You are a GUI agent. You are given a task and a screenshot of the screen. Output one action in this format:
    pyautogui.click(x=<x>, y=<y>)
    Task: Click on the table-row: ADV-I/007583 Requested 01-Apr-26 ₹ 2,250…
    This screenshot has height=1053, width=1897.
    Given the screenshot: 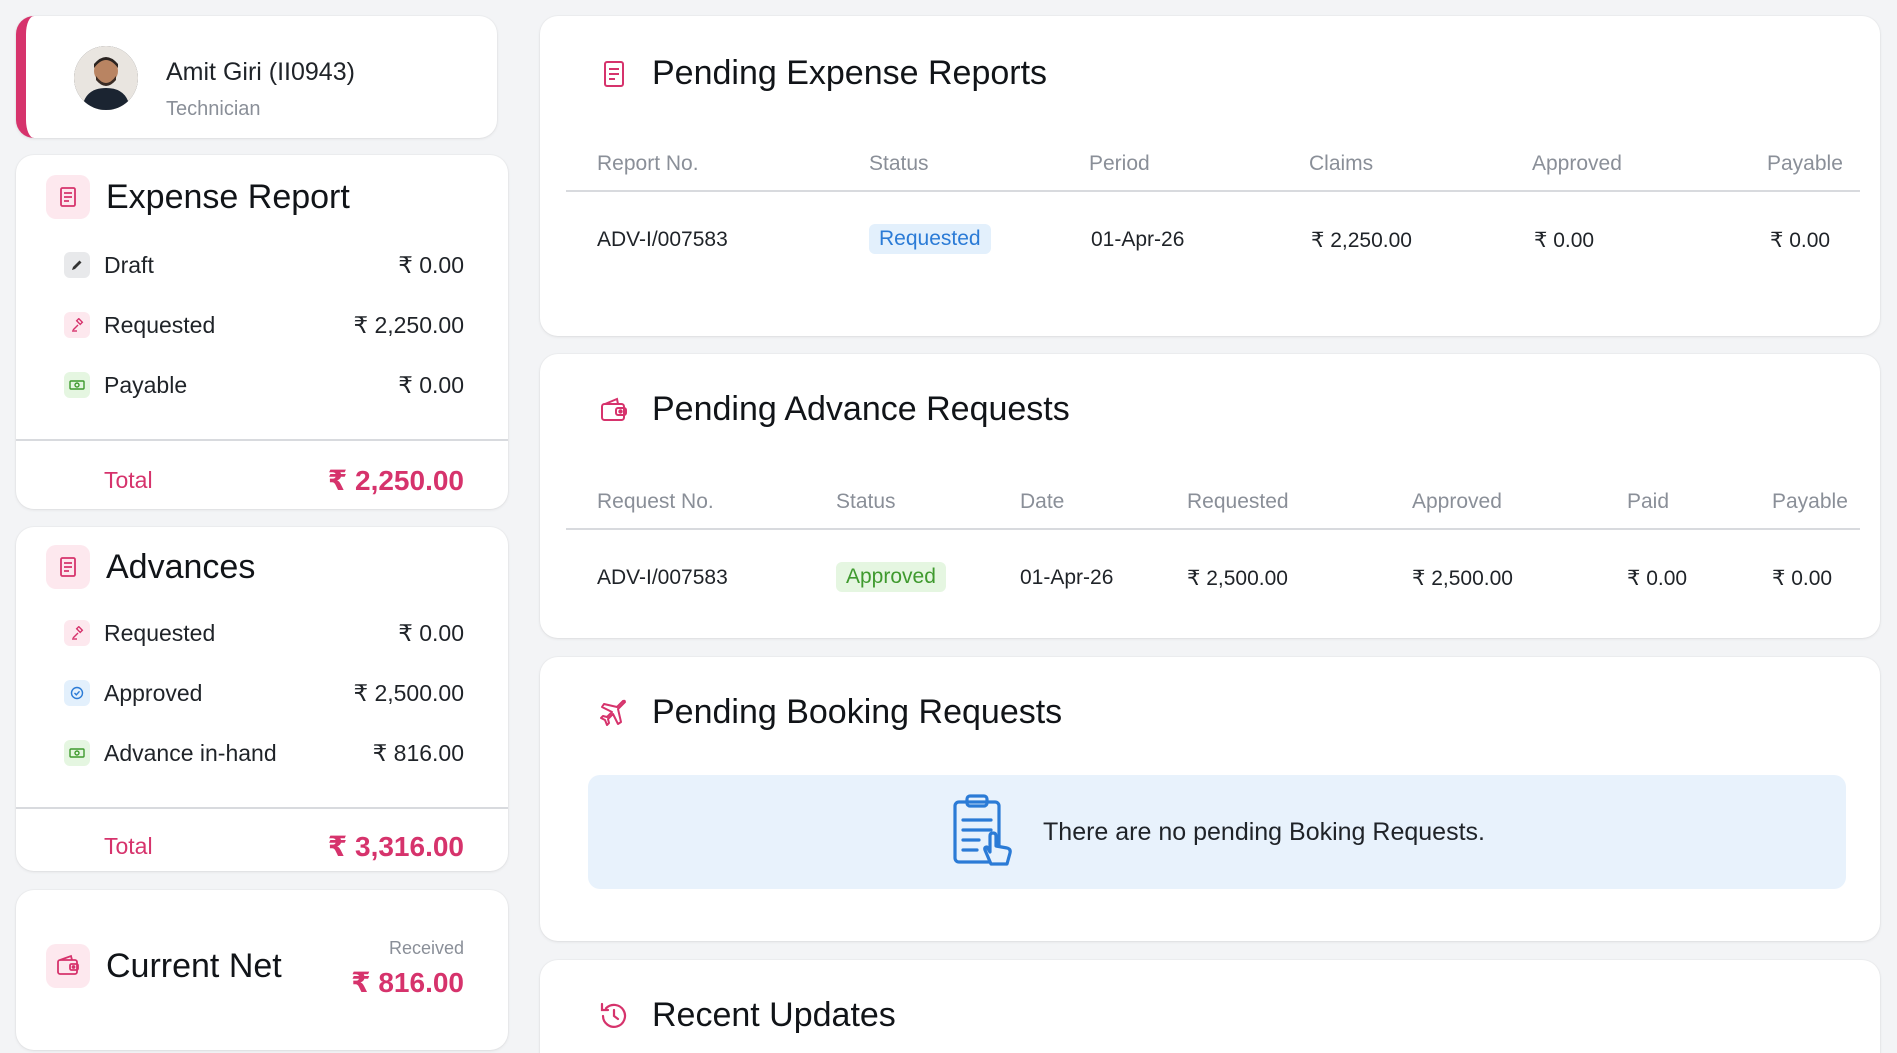 What is the action you would take?
    pyautogui.click(x=1213, y=242)
    